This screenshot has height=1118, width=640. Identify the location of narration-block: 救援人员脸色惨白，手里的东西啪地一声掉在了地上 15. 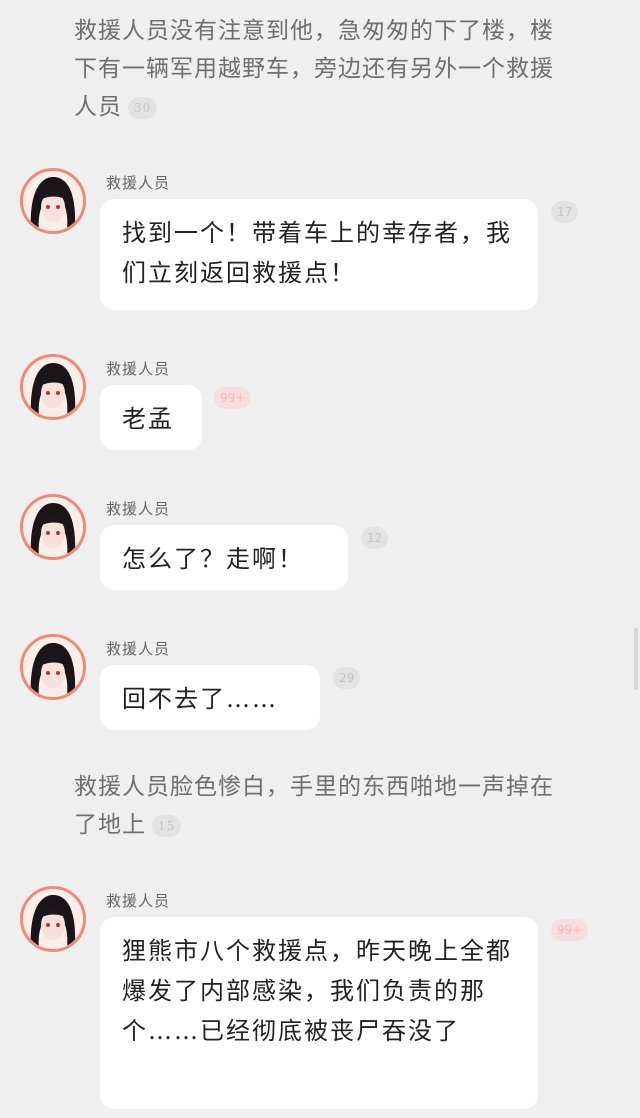
(324, 806).